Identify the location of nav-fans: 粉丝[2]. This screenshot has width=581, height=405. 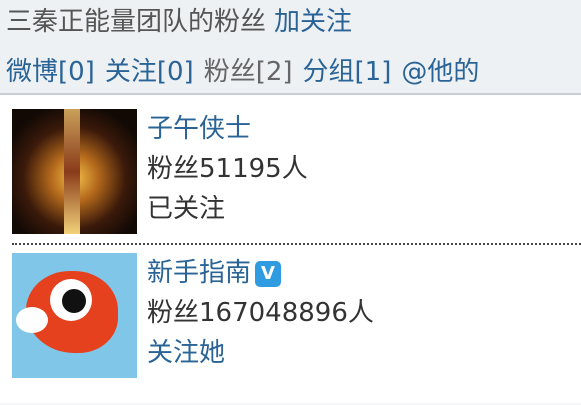
(248, 72).